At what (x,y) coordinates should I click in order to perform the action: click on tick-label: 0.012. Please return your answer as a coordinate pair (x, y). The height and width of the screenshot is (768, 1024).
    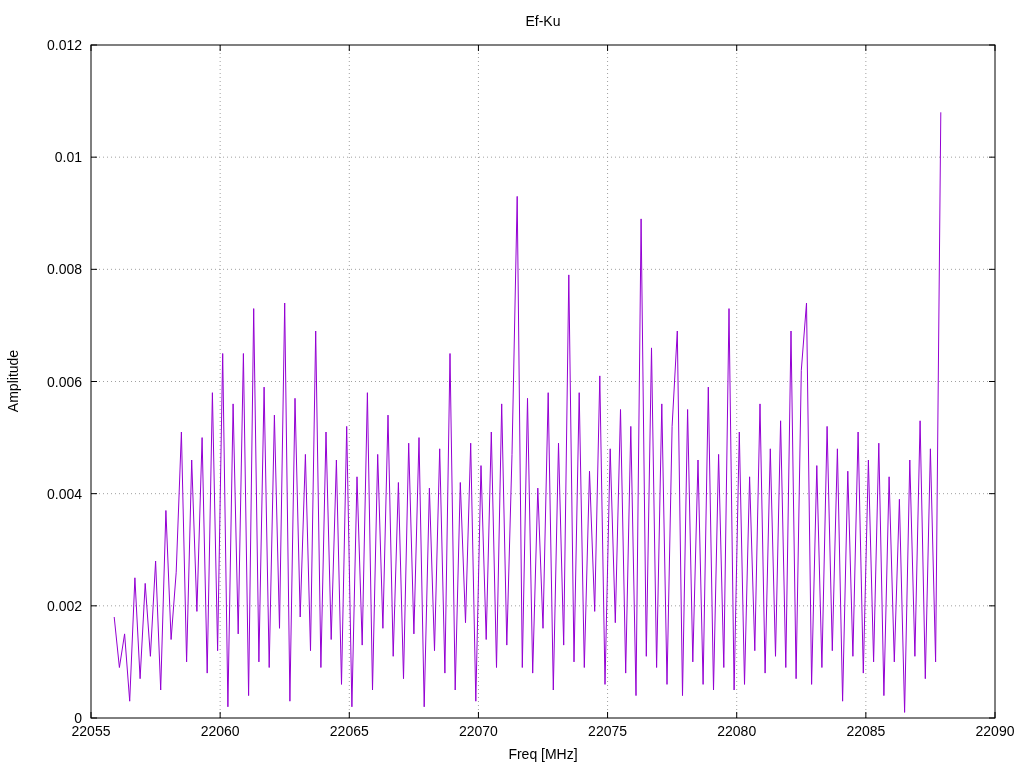
    Looking at the image, I should click on (64, 45).